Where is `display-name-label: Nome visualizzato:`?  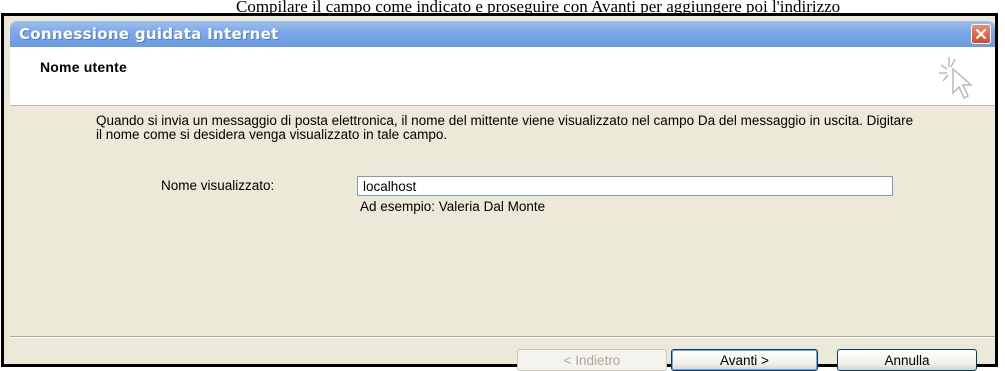
display-name-label: Nome visualizzato: is located at coordinates (218, 185).